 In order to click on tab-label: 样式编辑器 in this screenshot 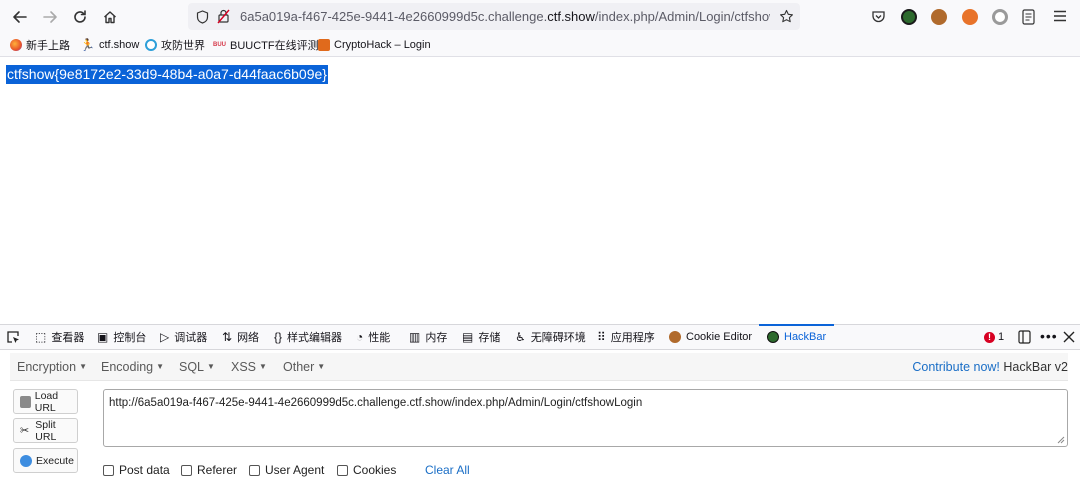, I will do `click(315, 338)`.